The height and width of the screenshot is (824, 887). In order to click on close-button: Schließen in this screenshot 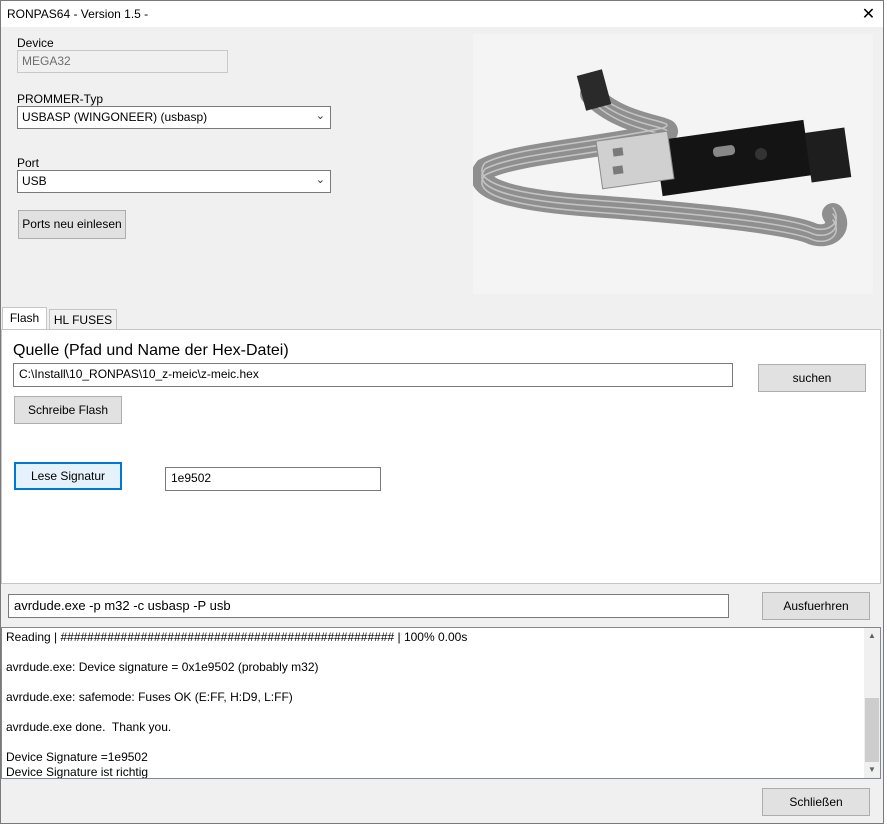, I will do `click(816, 802)`.